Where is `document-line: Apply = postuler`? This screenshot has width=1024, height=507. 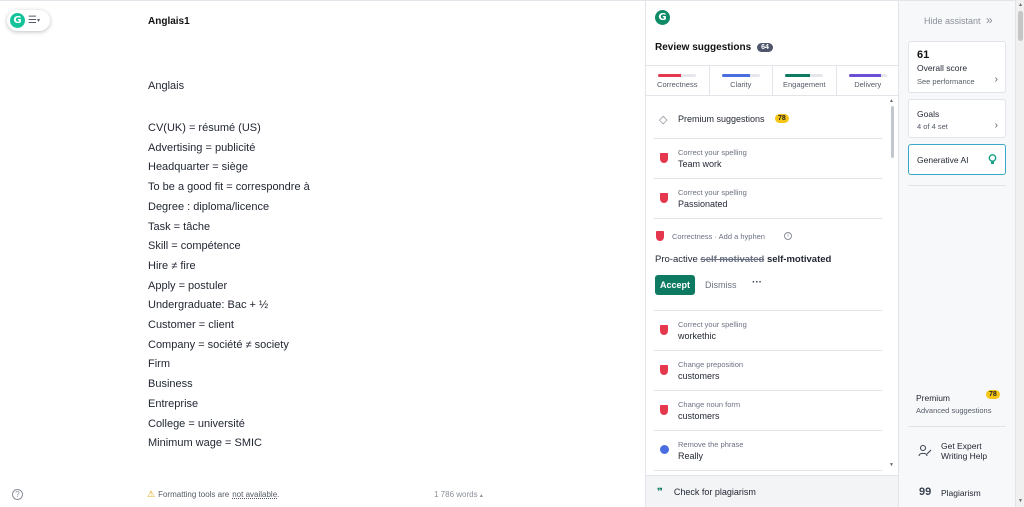 document-line: Apply = postuler is located at coordinates (229, 287).